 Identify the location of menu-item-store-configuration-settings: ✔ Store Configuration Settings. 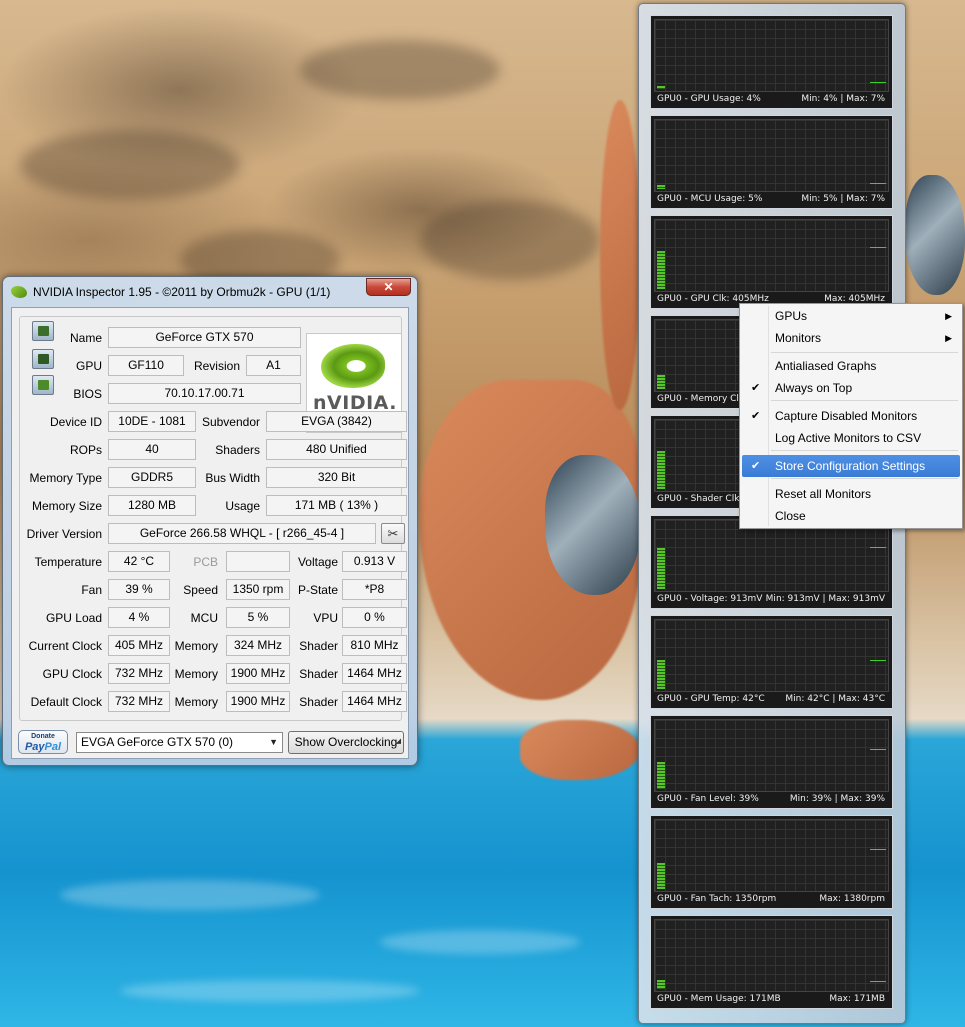
(851, 466).